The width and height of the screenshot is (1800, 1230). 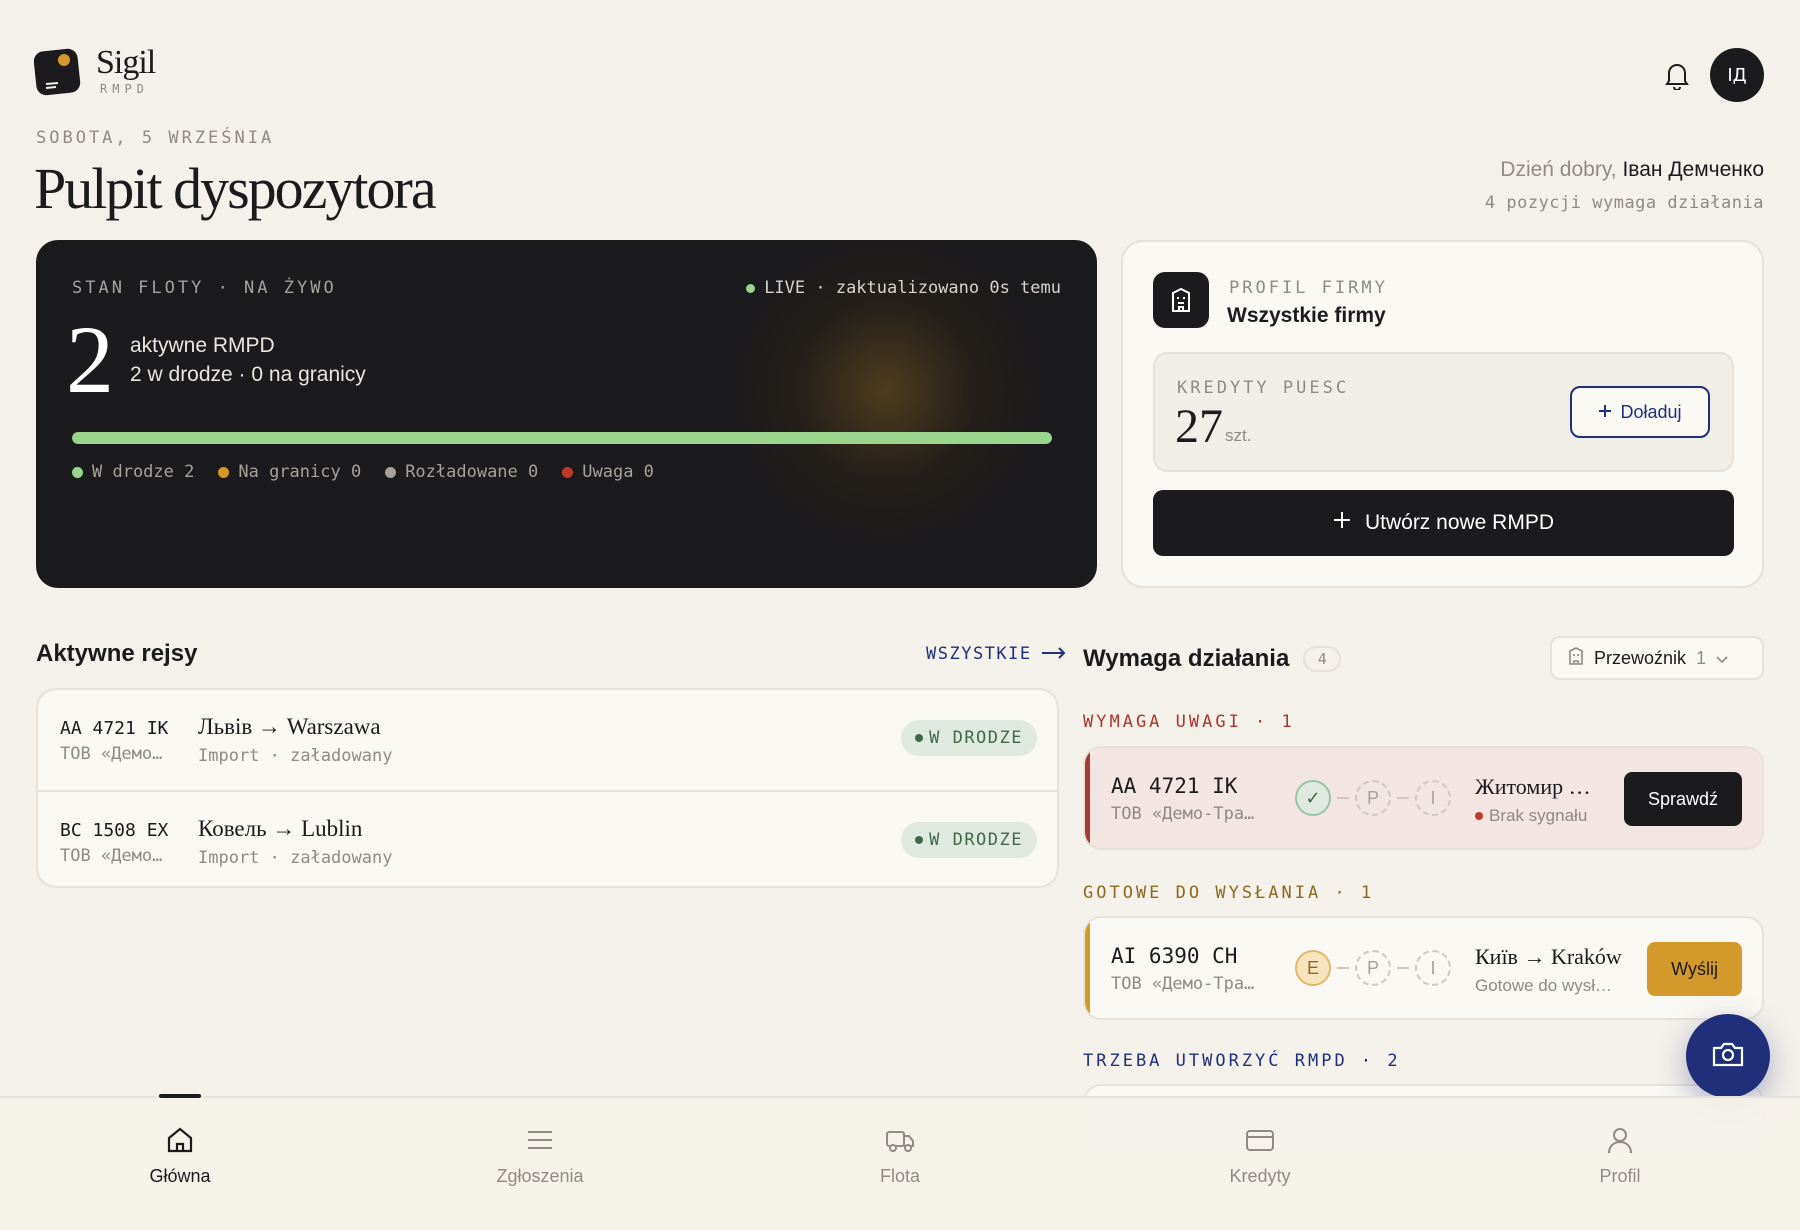 What do you see at coordinates (1479, 816) in the screenshot?
I see `alert-dot-icon` at bounding box center [1479, 816].